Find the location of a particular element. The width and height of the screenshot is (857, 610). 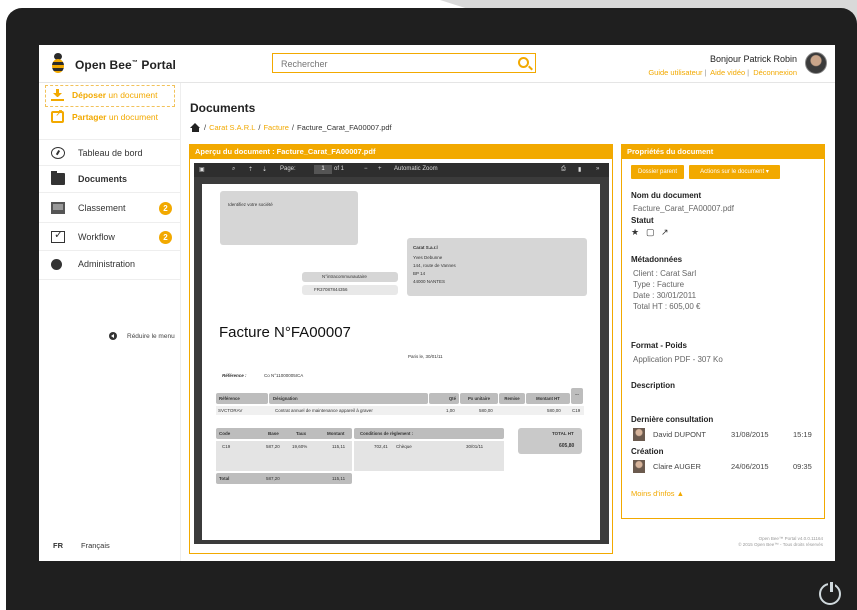

find-icon: ⌕ is located at coordinates (233, 169).